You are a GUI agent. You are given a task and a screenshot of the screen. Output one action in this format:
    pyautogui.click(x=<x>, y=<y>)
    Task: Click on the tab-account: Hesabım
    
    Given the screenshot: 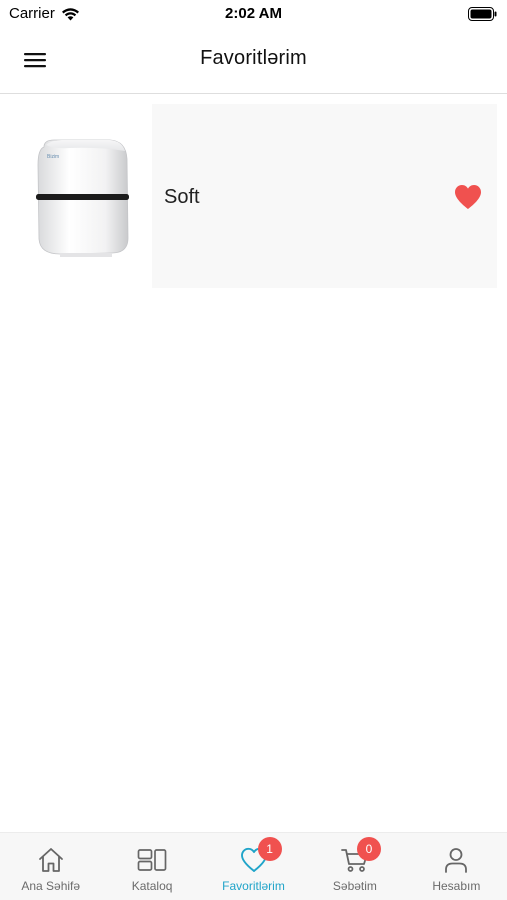 What is the action you would take?
    pyautogui.click(x=456, y=866)
    